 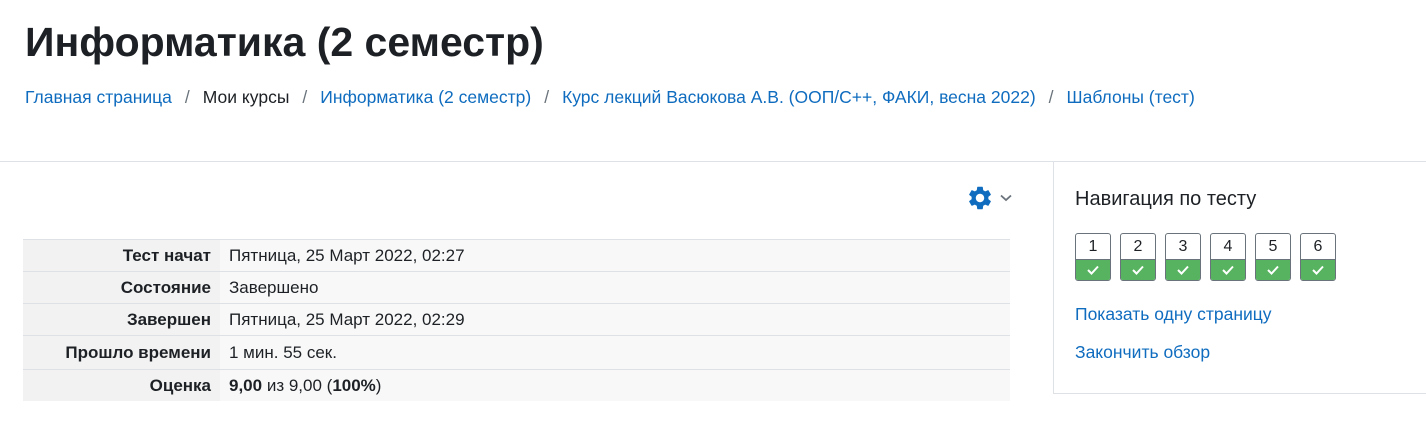 I want to click on show-one-page-link: Показать одну страницу, so click(x=1173, y=314).